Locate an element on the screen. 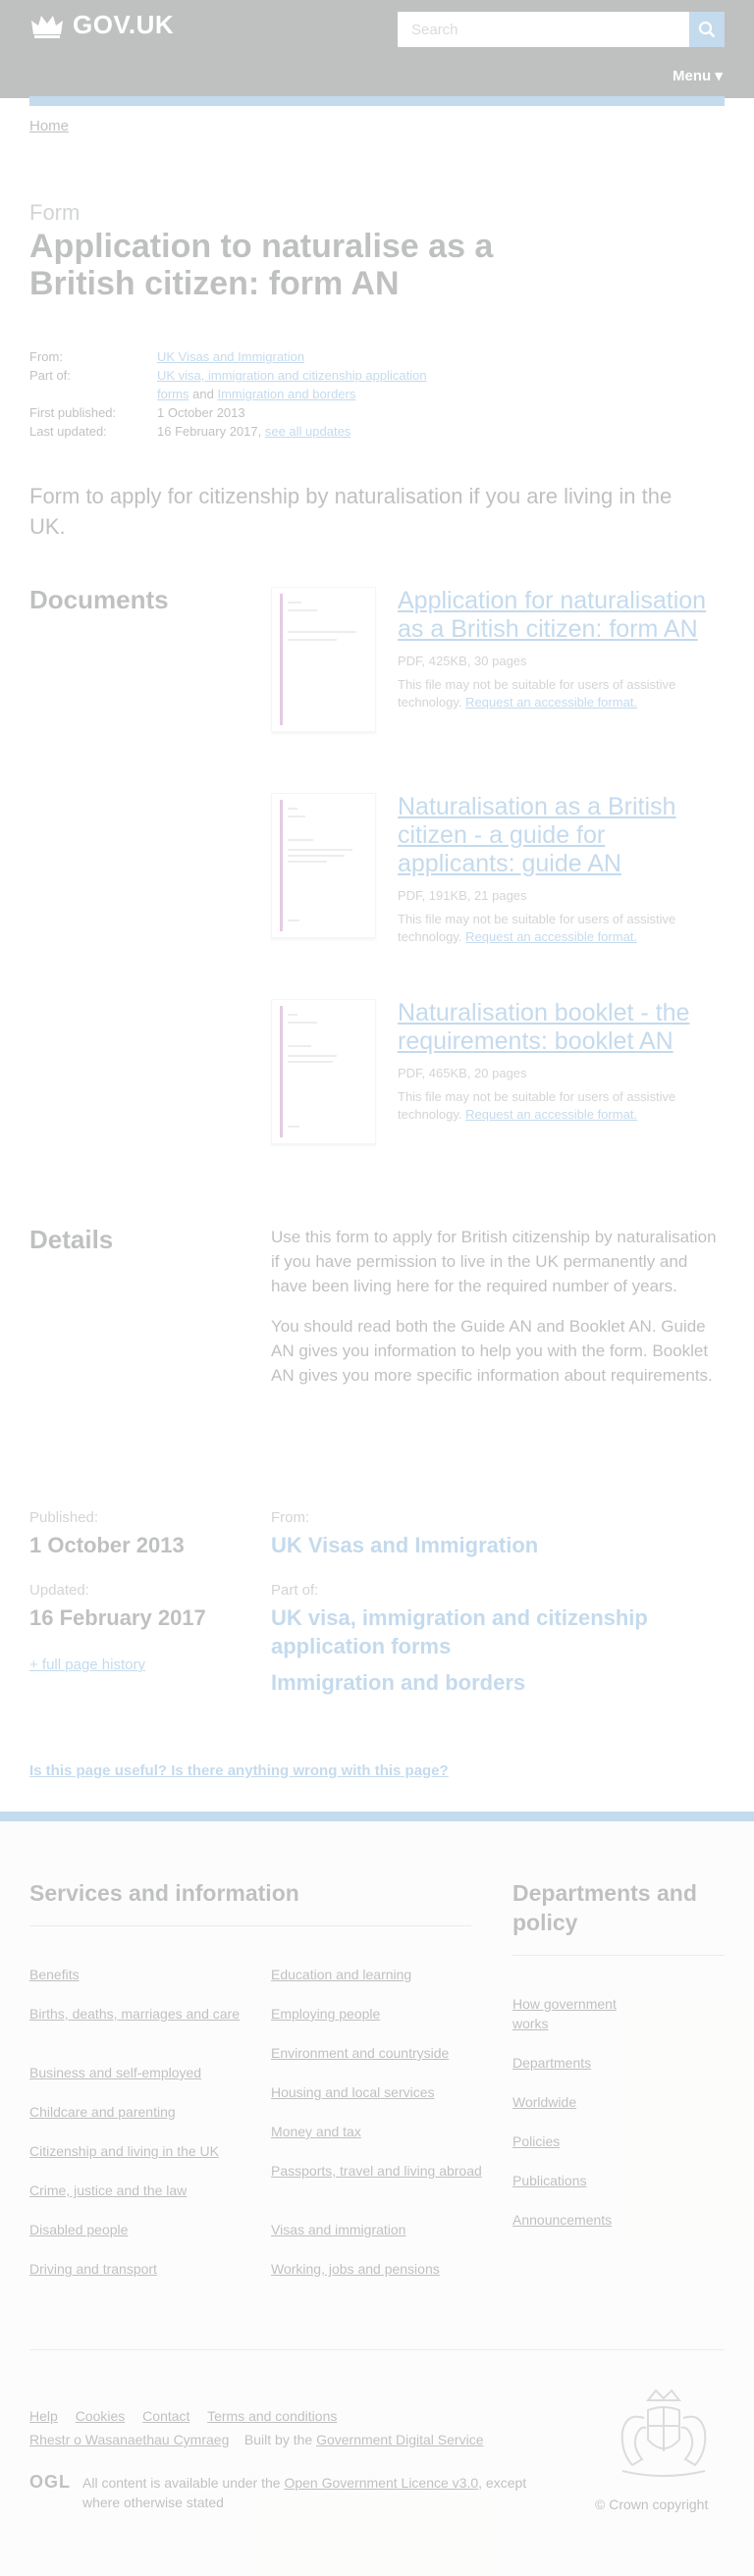 The width and height of the screenshot is (754, 2576). cookies-link: Cookies is located at coordinates (101, 2416).